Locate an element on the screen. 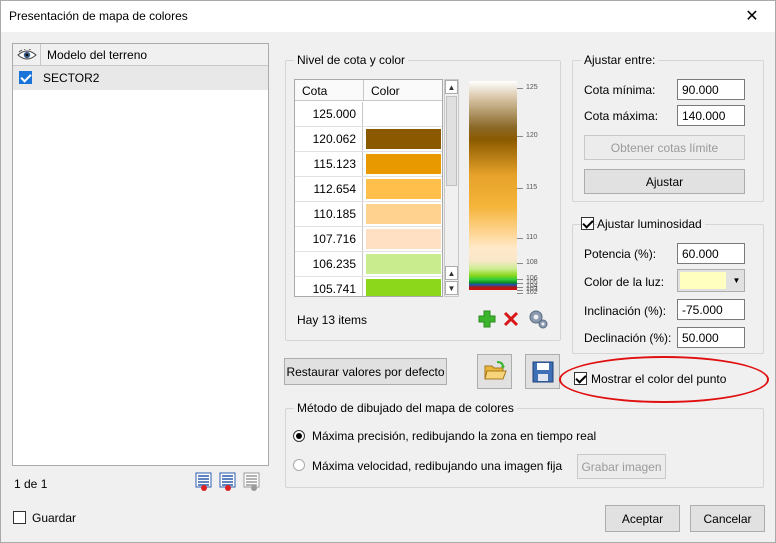 The image size is (776, 543). obtener-cotas-button: Obtener cotas límite is located at coordinates (664, 147).